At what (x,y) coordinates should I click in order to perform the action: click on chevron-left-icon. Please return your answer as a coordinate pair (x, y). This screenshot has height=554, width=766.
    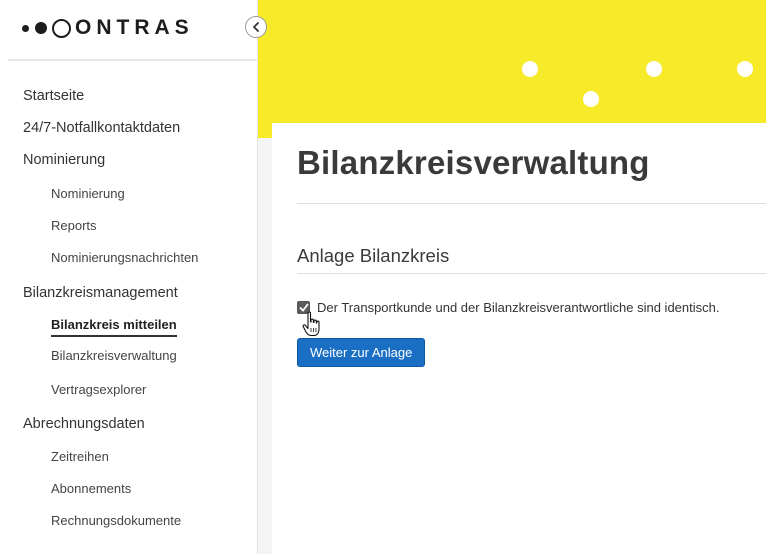
    Looking at the image, I should click on (256, 27).